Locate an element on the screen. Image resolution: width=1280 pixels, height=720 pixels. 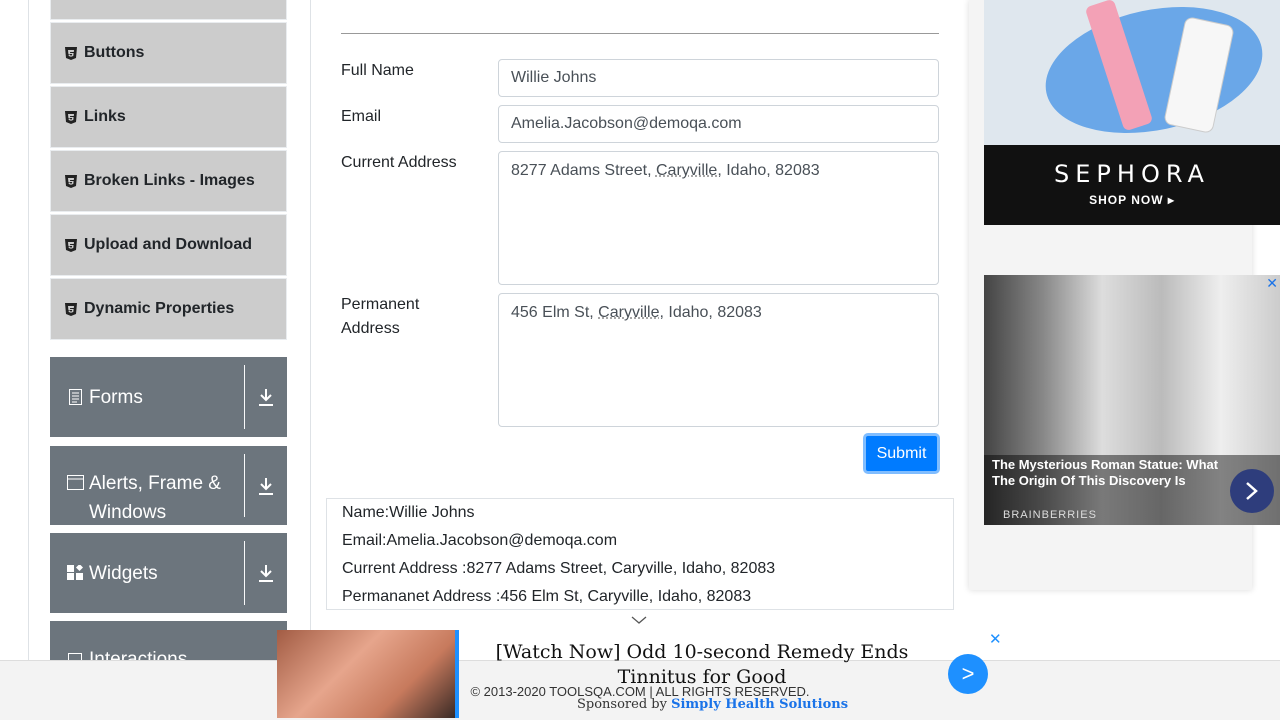
label-line: Address is located at coordinates (370, 328).